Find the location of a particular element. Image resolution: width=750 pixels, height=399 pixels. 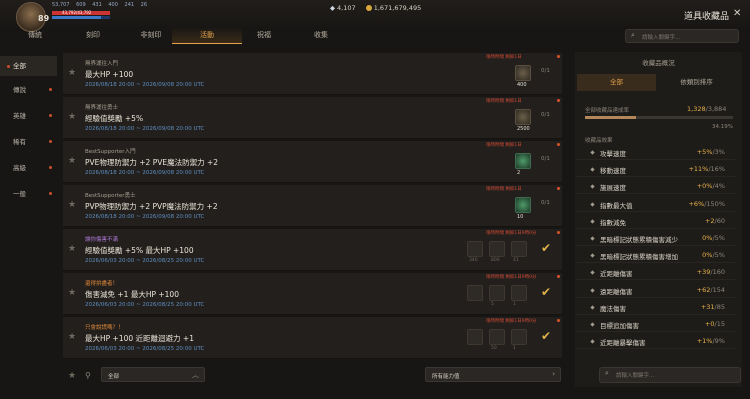

currency-display: ◆ 4,107 1,671,679,495 is located at coordinates (375, 8).